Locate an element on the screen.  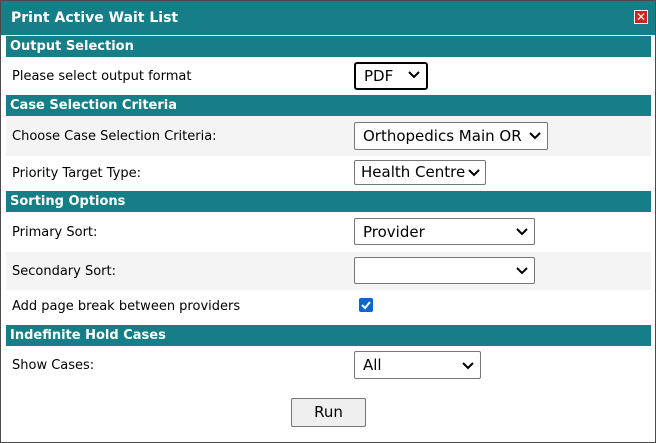
section-header-case-selection: Case Selection Criteria is located at coordinates (328, 105).